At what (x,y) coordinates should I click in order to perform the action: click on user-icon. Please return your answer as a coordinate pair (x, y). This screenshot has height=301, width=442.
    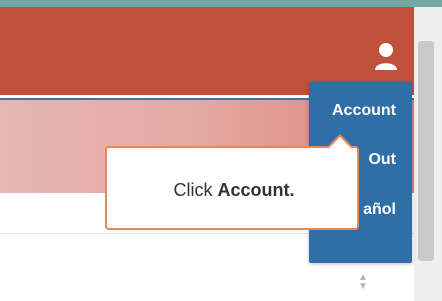
    Looking at the image, I should click on (386, 56).